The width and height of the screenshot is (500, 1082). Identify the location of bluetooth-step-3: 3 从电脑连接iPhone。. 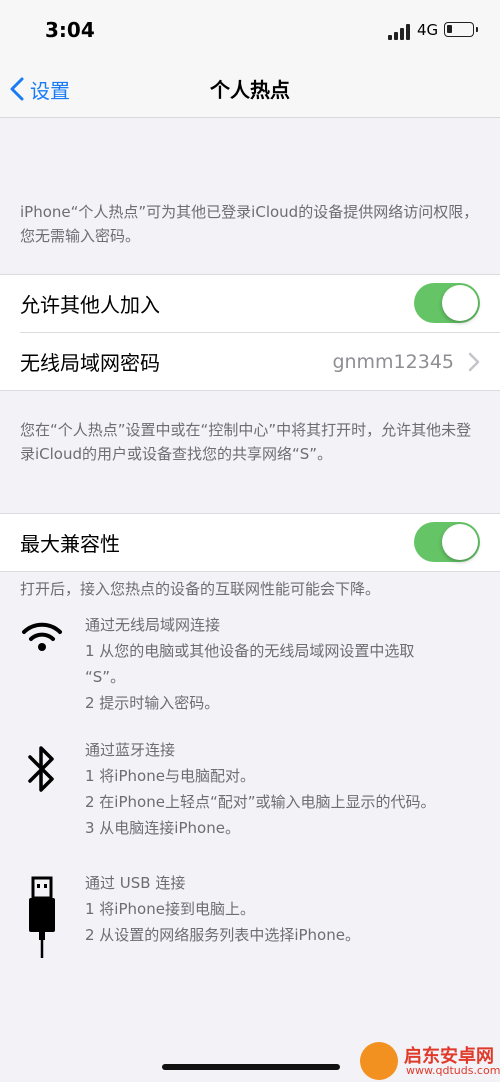
(162, 828).